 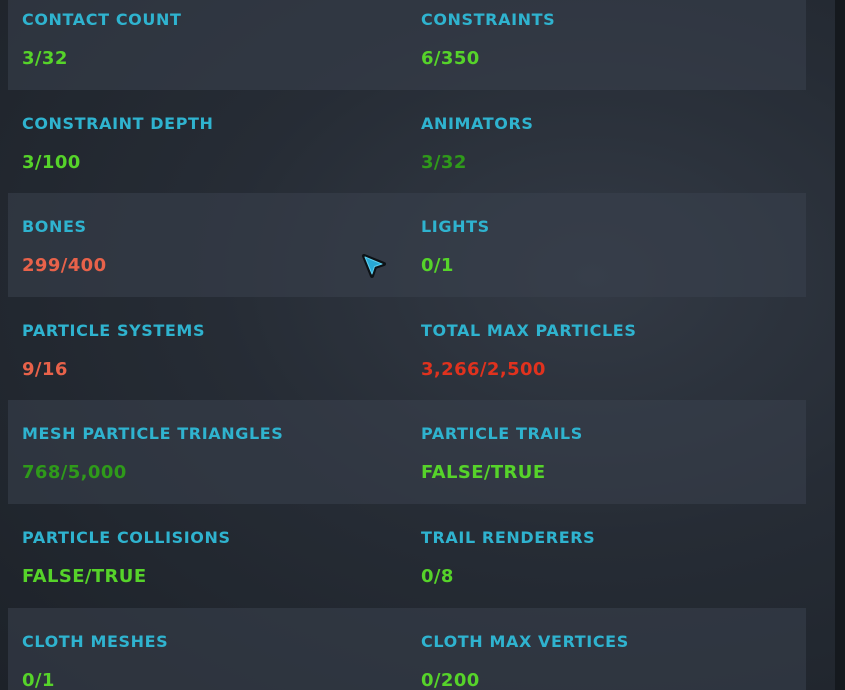 What do you see at coordinates (54, 227) in the screenshot?
I see `stat-label: BONES` at bounding box center [54, 227].